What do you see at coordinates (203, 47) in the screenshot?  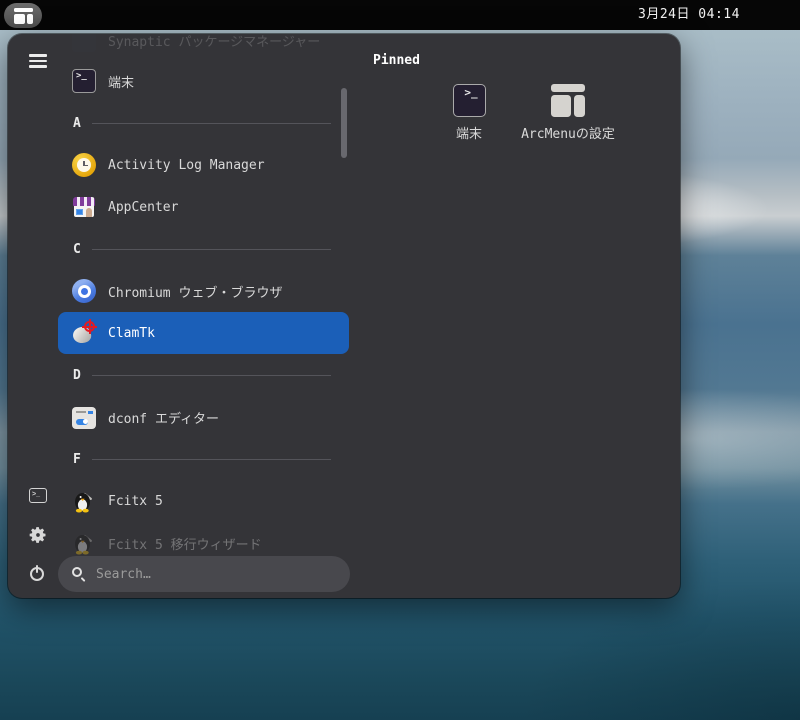 I see `app-item-synaptic: Synaptic パッケージマネージャー` at bounding box center [203, 47].